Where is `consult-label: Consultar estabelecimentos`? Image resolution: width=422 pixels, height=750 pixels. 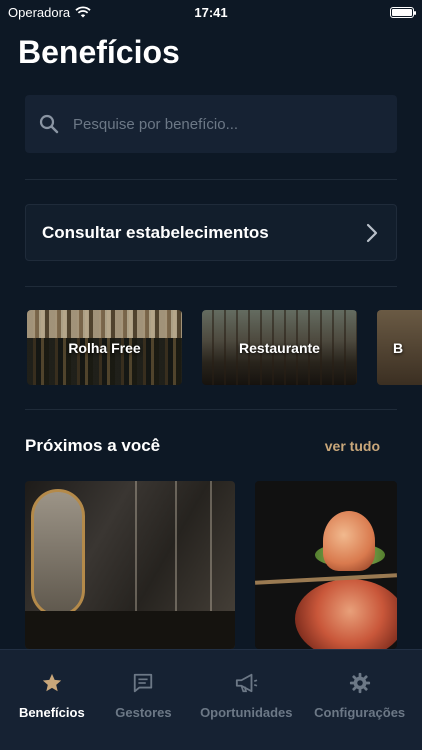
consult-label: Consultar estabelecimentos is located at coordinates (155, 232).